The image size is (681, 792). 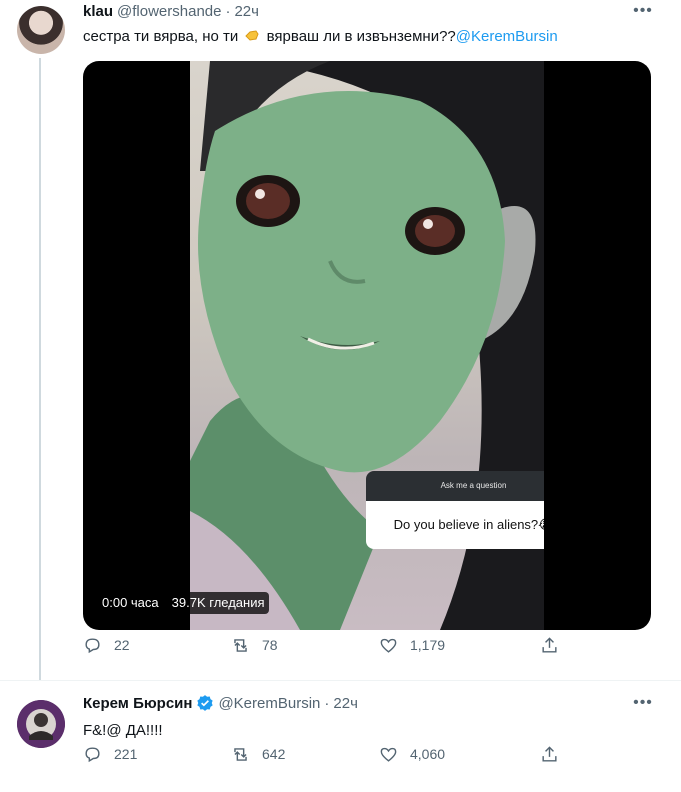 I want to click on user-handle: @KeremBursin, so click(x=269, y=703).